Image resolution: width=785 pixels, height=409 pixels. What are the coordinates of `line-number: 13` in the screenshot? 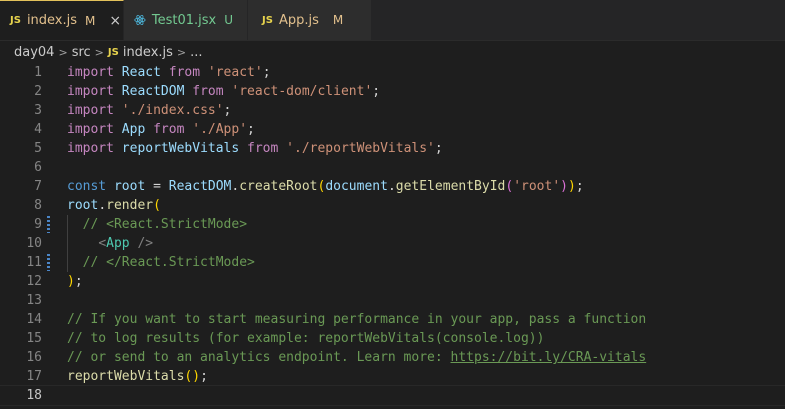 It's located at (34, 300).